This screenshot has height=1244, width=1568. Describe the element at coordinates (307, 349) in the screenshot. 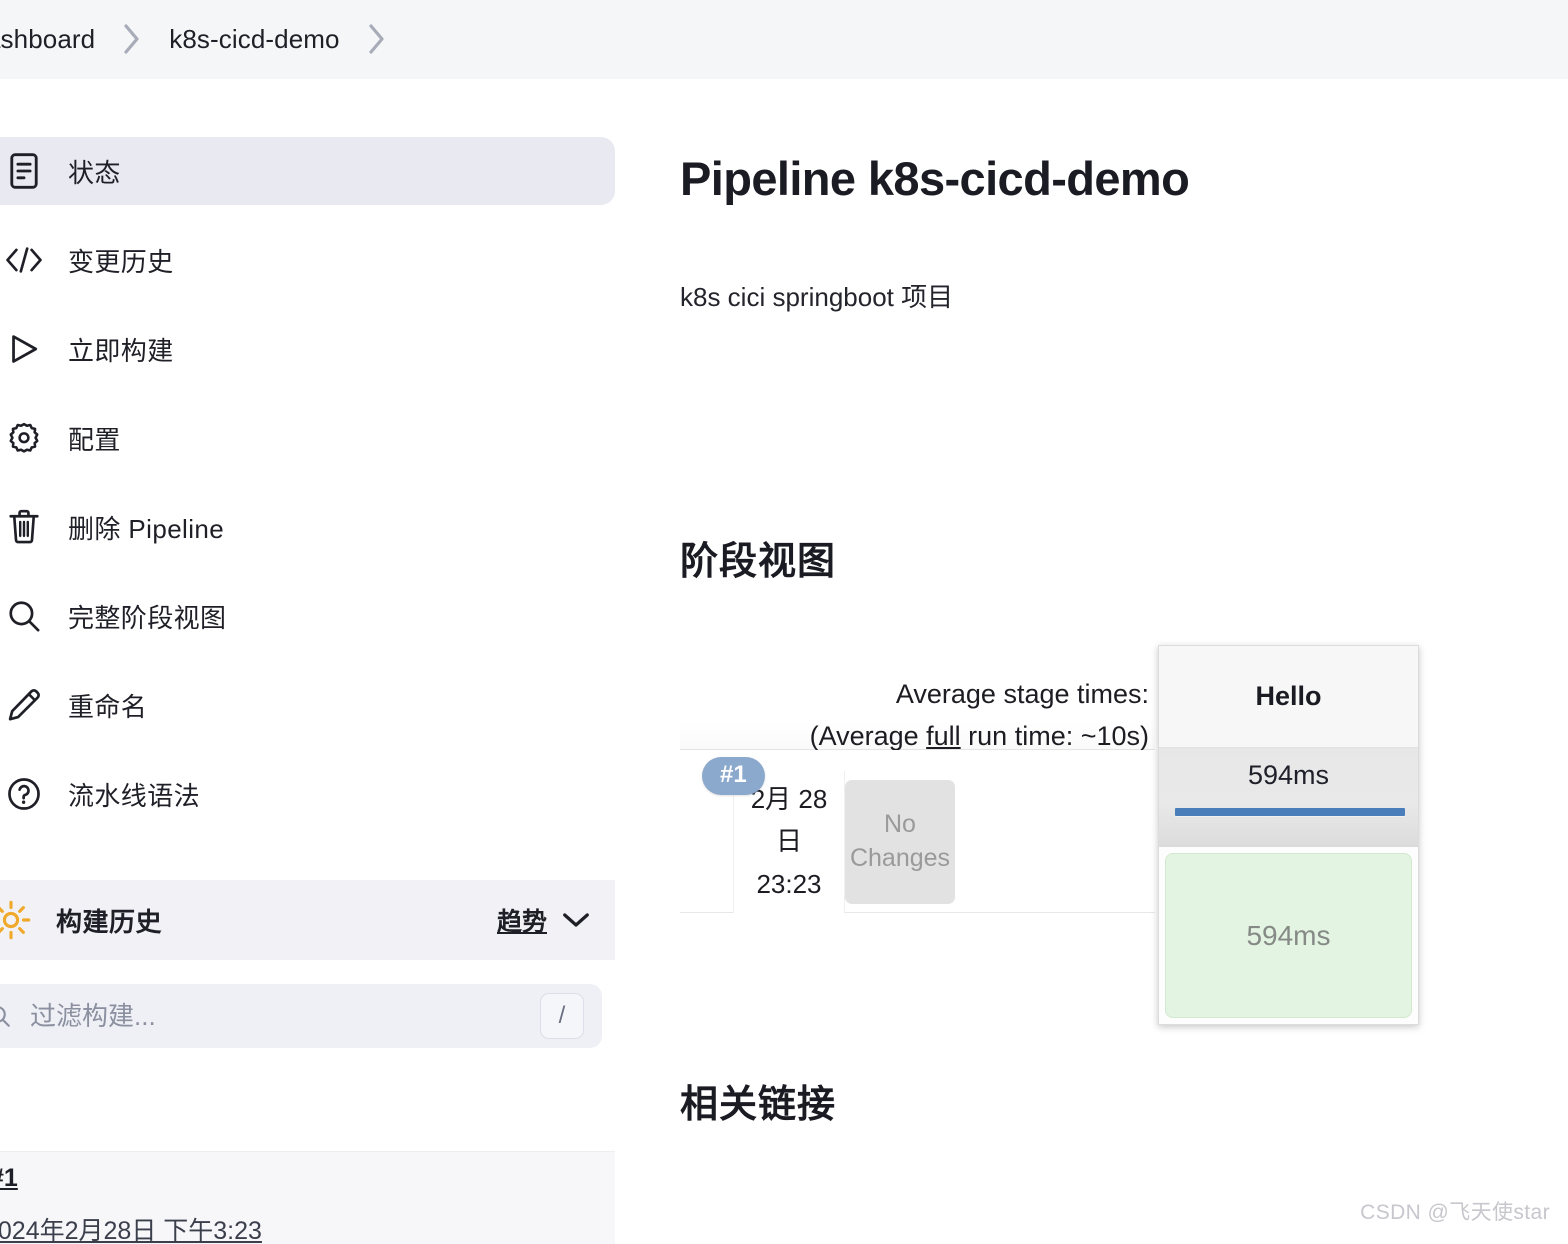

I see `sidebar-item-build-now: 立即构建` at that location.